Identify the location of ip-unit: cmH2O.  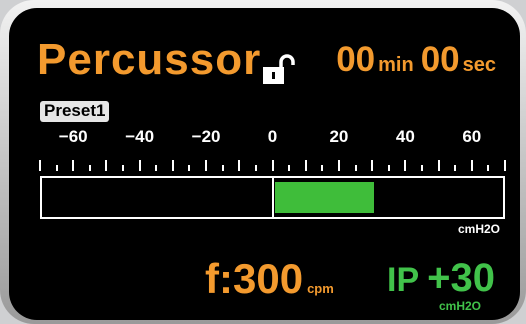
(460, 306).